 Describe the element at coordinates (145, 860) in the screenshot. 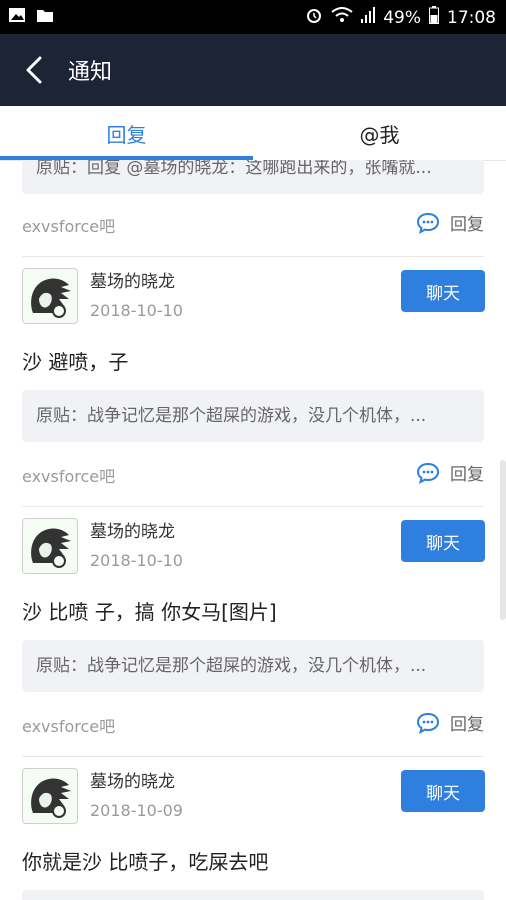

I see `reply-content: 你就是沙 比喷子，吃屎去吧` at that location.